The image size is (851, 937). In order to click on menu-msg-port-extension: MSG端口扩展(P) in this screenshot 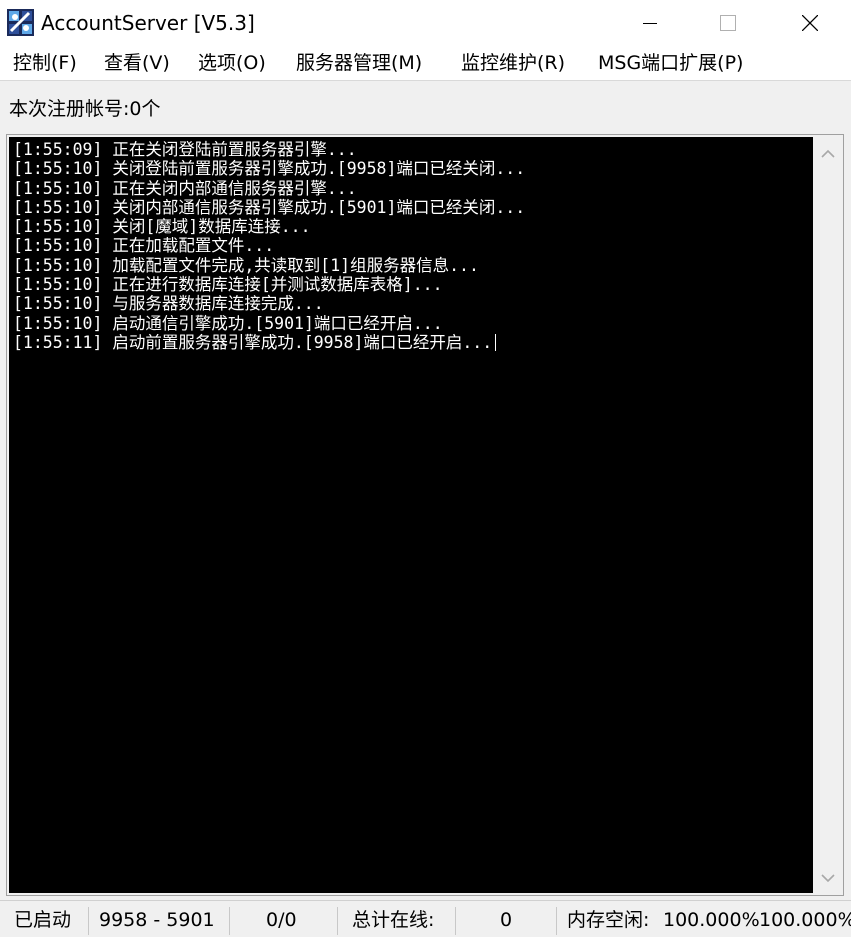, I will do `click(670, 63)`.